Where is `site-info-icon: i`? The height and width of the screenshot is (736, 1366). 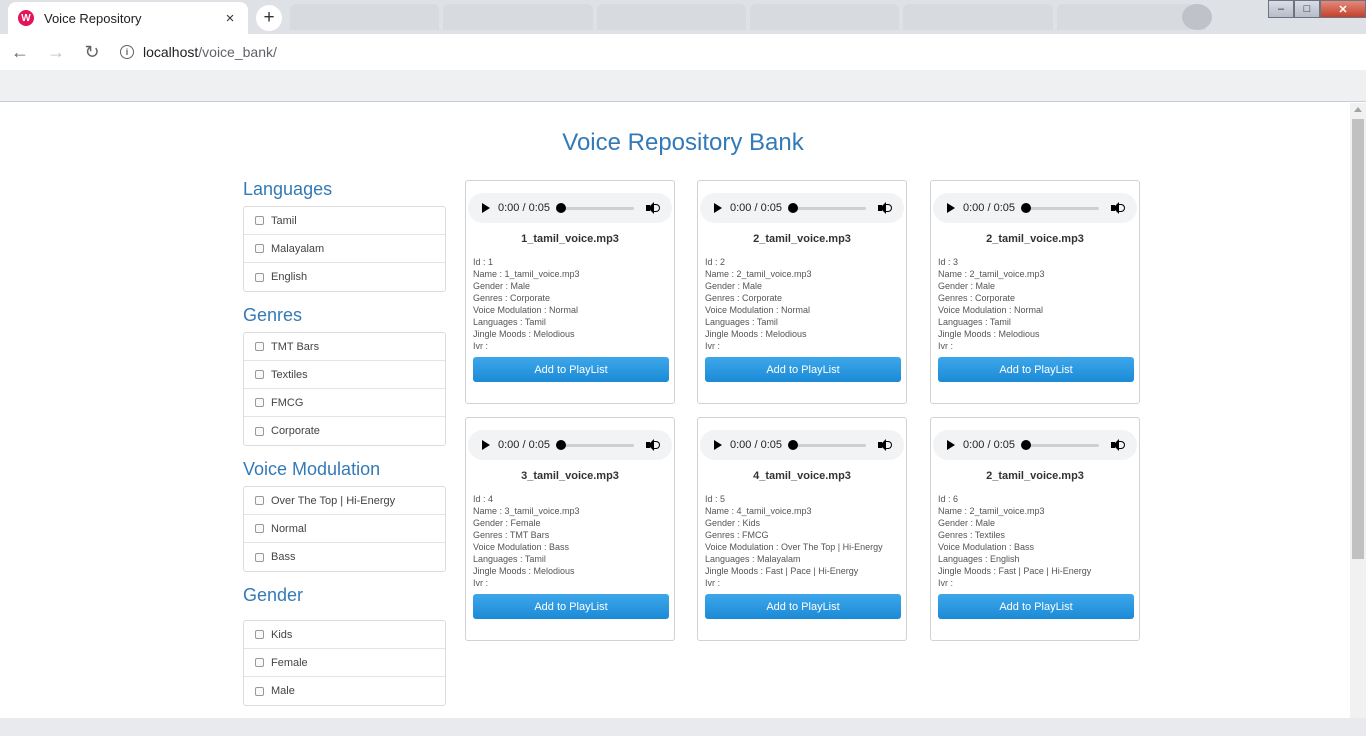 site-info-icon: i is located at coordinates (127, 52).